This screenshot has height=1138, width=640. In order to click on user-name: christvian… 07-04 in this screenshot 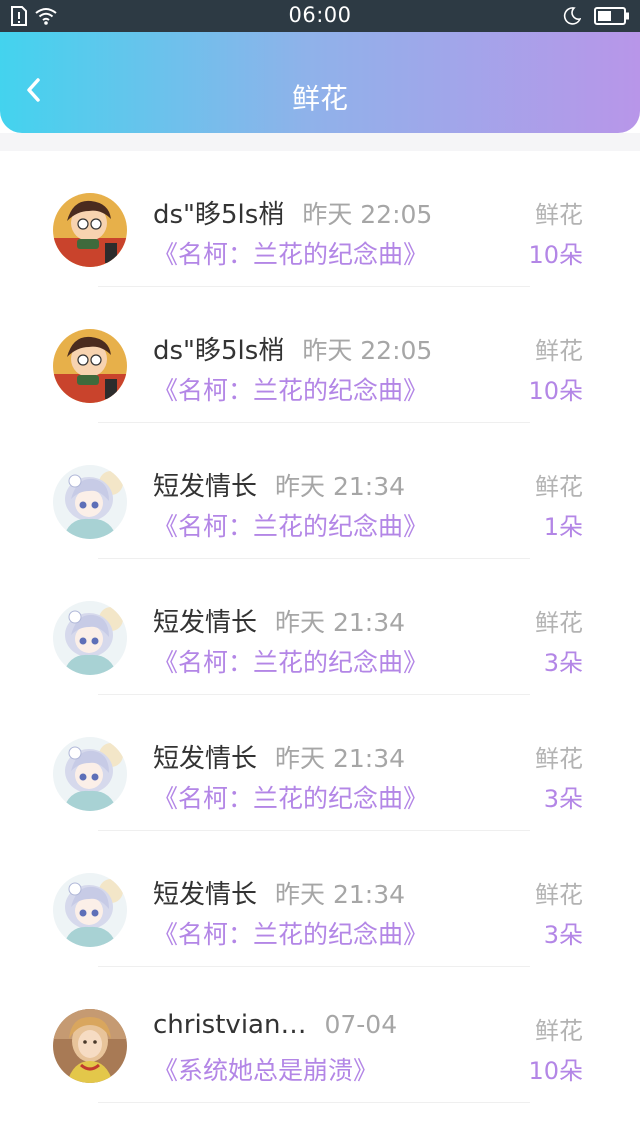, I will do `click(275, 1025)`.